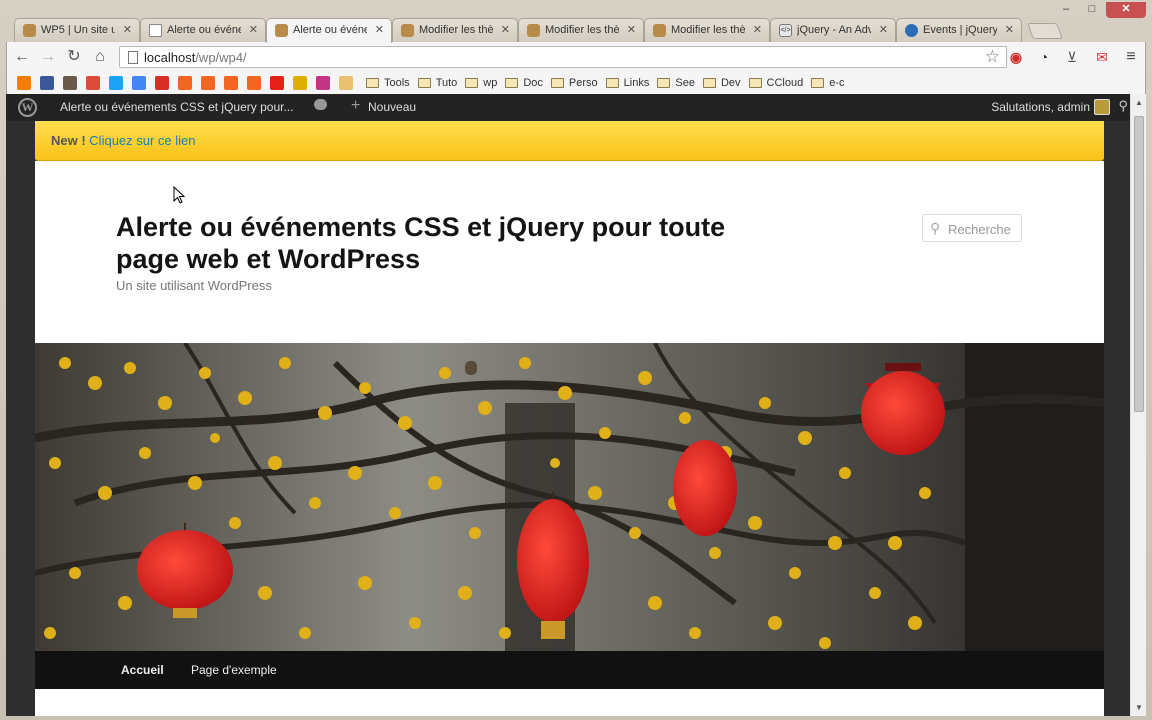  I want to click on code-favicon-icon: </>, so click(785, 30).